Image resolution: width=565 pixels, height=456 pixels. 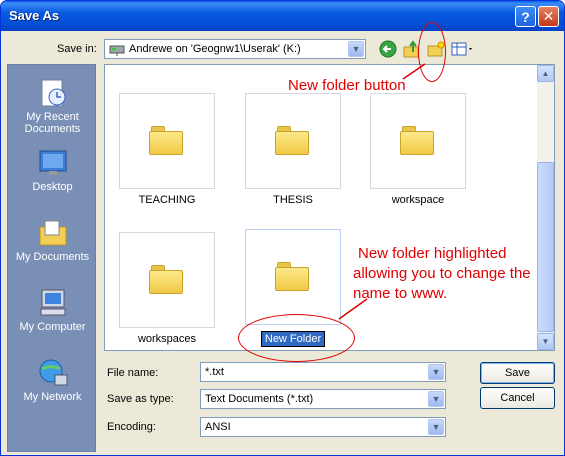 I want to click on place-my-computer: My Computer, so click(x=52, y=310).